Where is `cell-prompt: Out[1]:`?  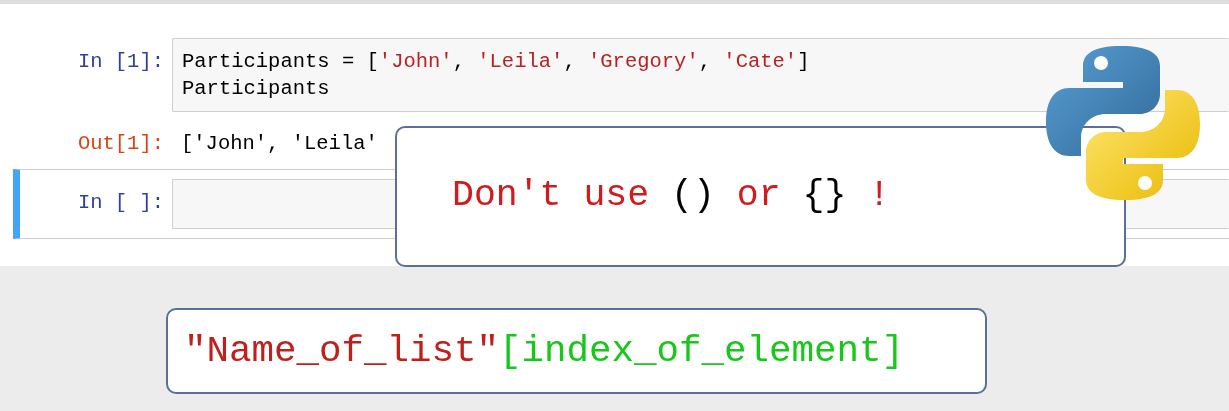
cell-prompt: Out[1]: is located at coordinates (120, 143).